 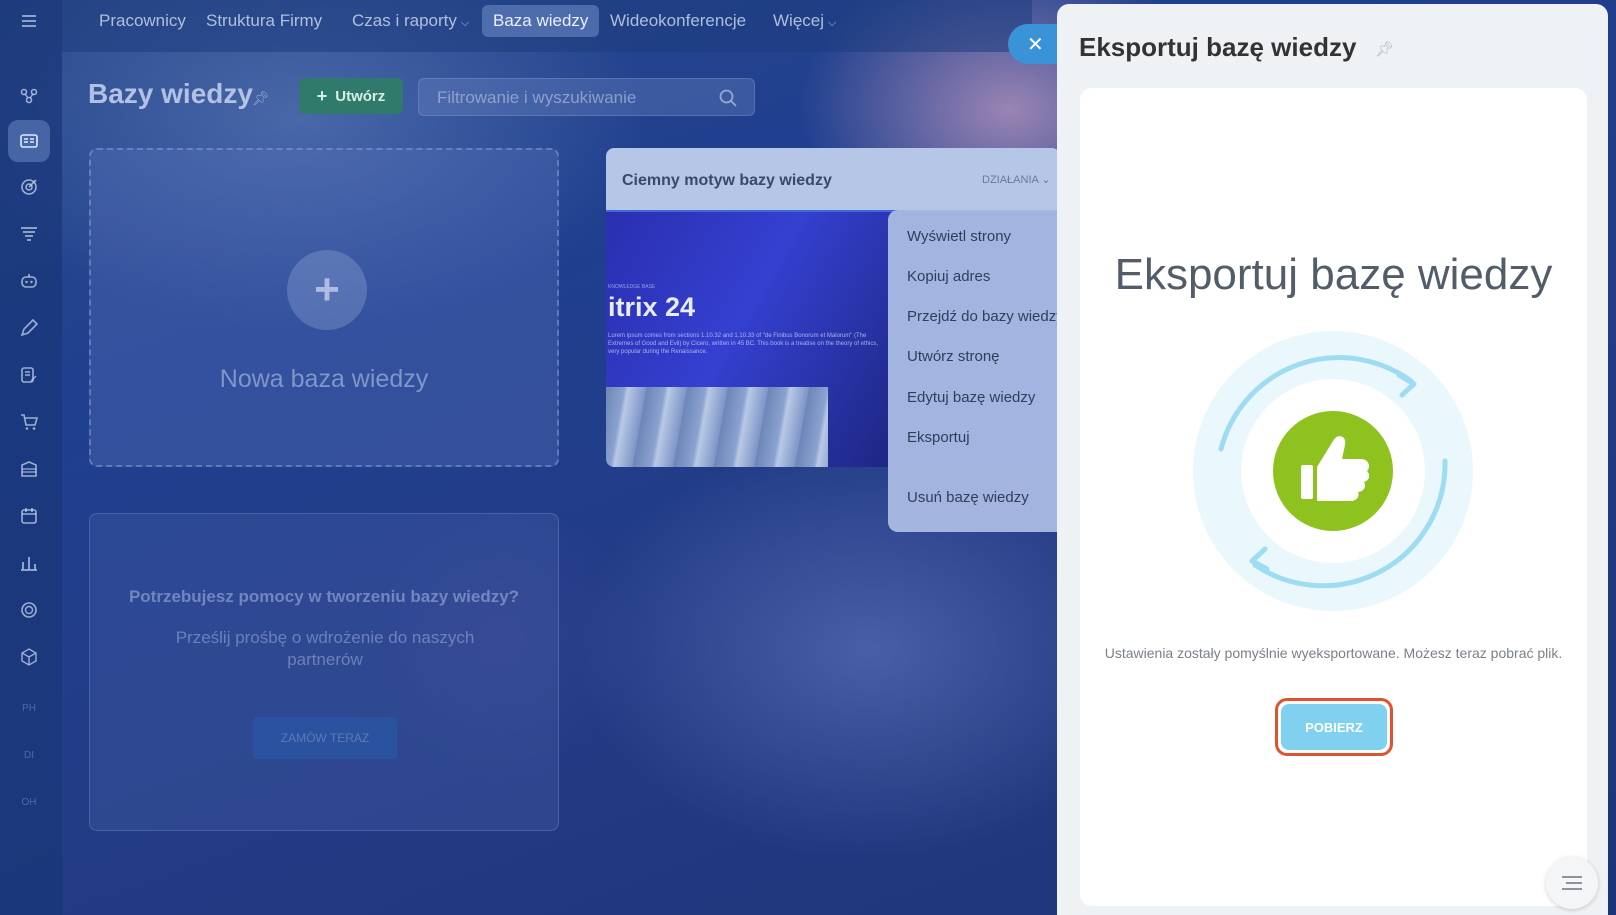 What do you see at coordinates (1333, 274) in the screenshot?
I see `export-heading: Eksportuj bazę wiedzy` at bounding box center [1333, 274].